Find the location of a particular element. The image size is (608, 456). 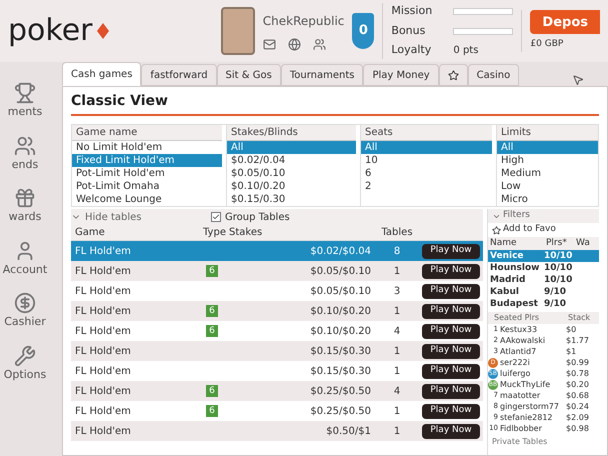

column-header: Game is located at coordinates (135, 232).